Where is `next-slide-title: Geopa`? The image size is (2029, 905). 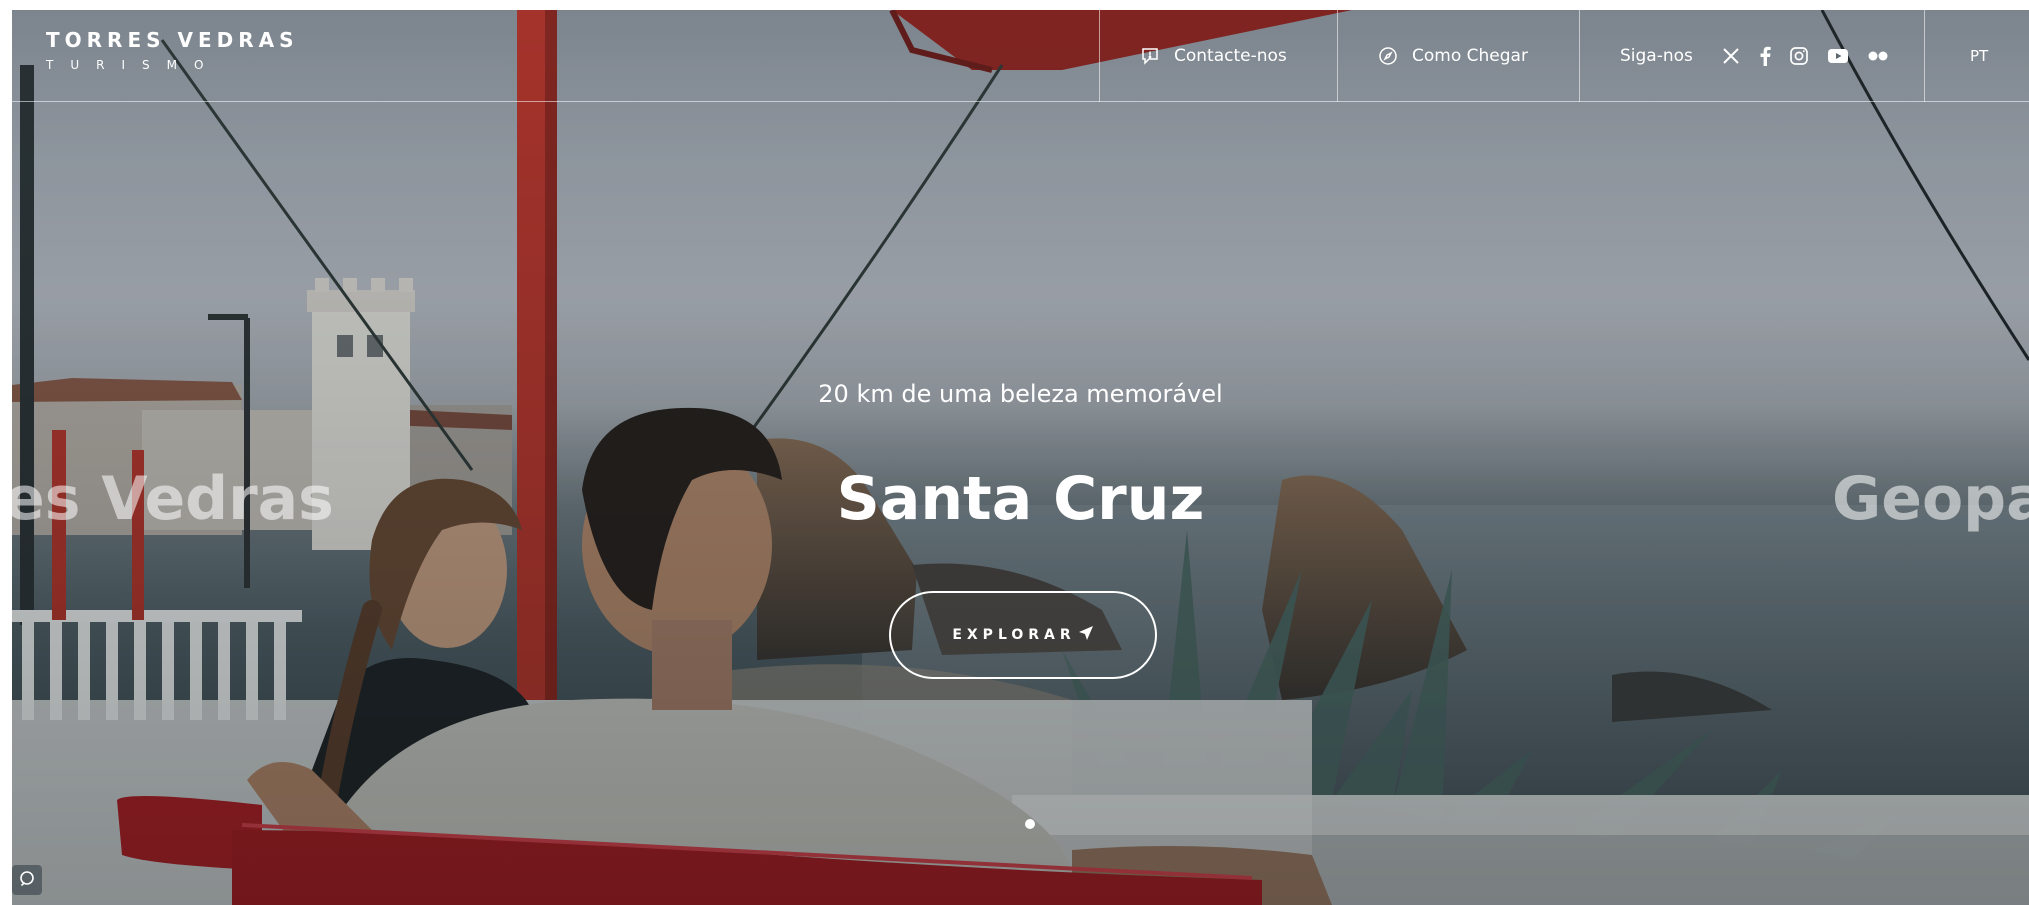 next-slide-title: Geopa is located at coordinates (1930, 499).